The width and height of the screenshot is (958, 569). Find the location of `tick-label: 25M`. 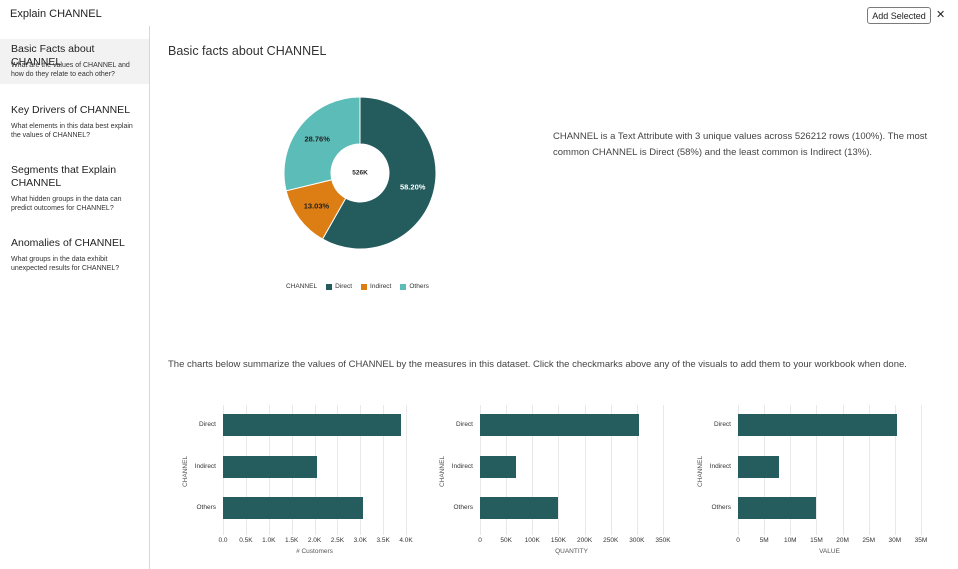

tick-label: 25M is located at coordinates (869, 540).